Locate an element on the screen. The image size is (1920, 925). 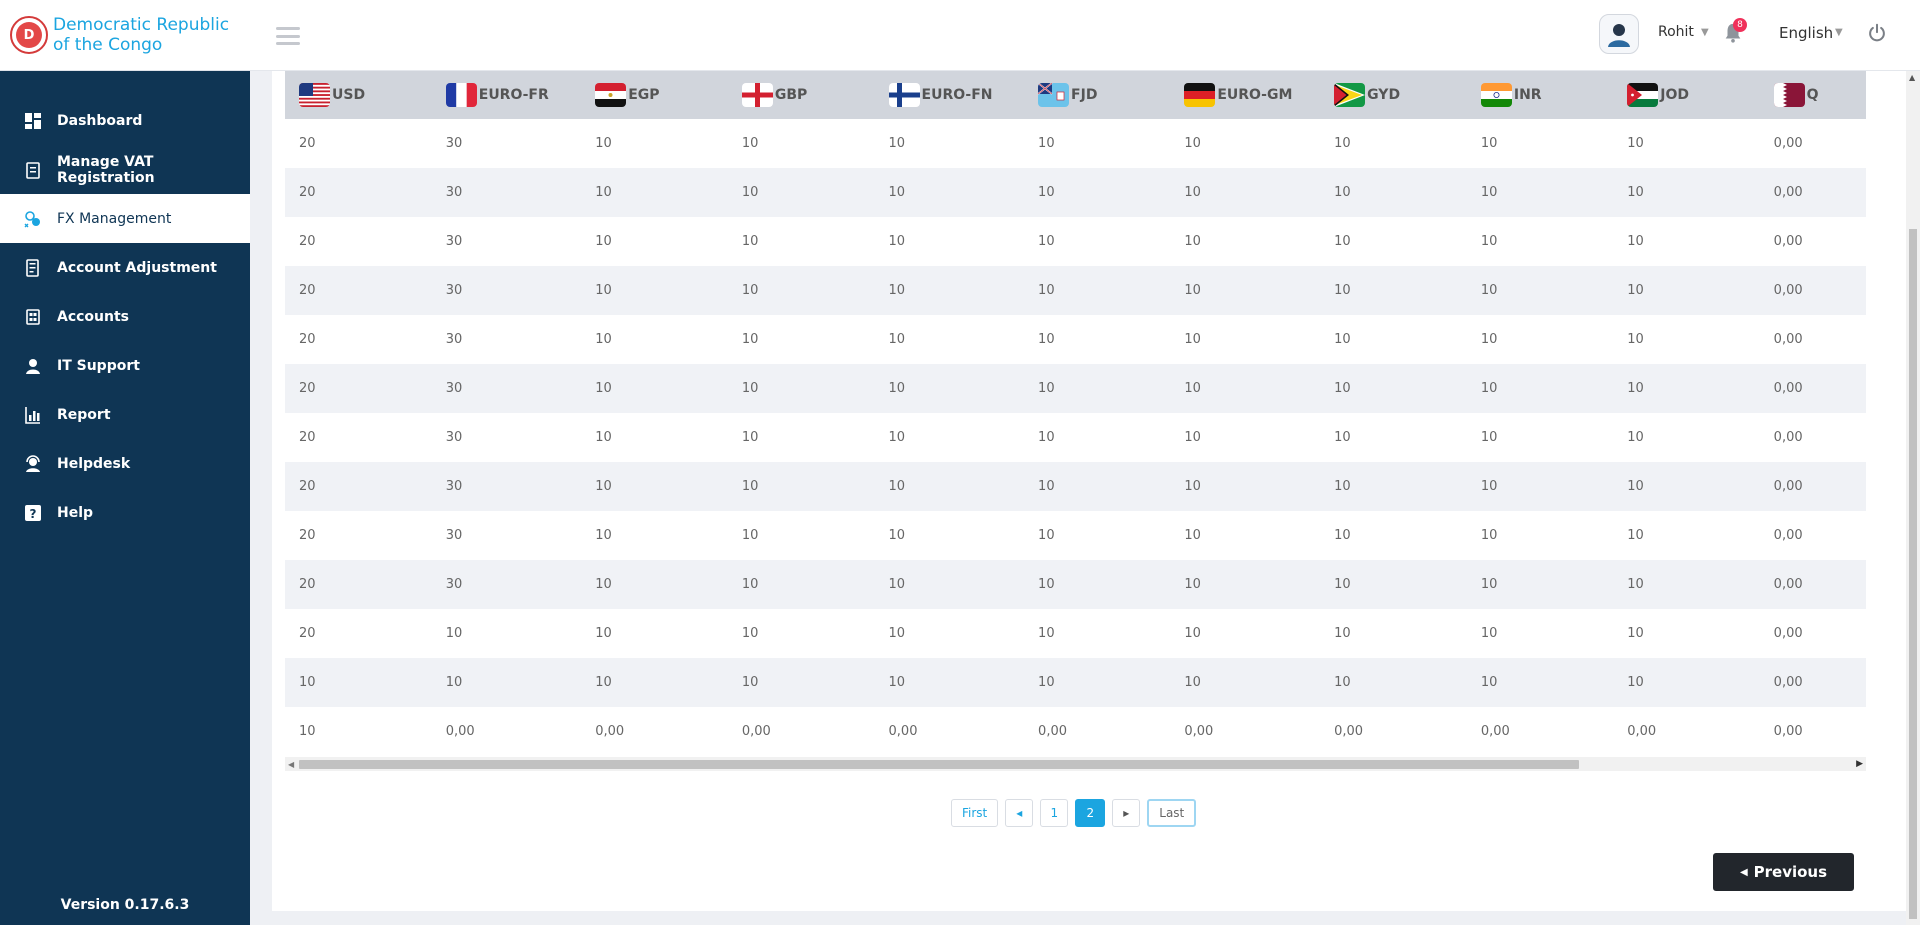
column-header-euro-fr: EURO-FR is located at coordinates (506, 95).